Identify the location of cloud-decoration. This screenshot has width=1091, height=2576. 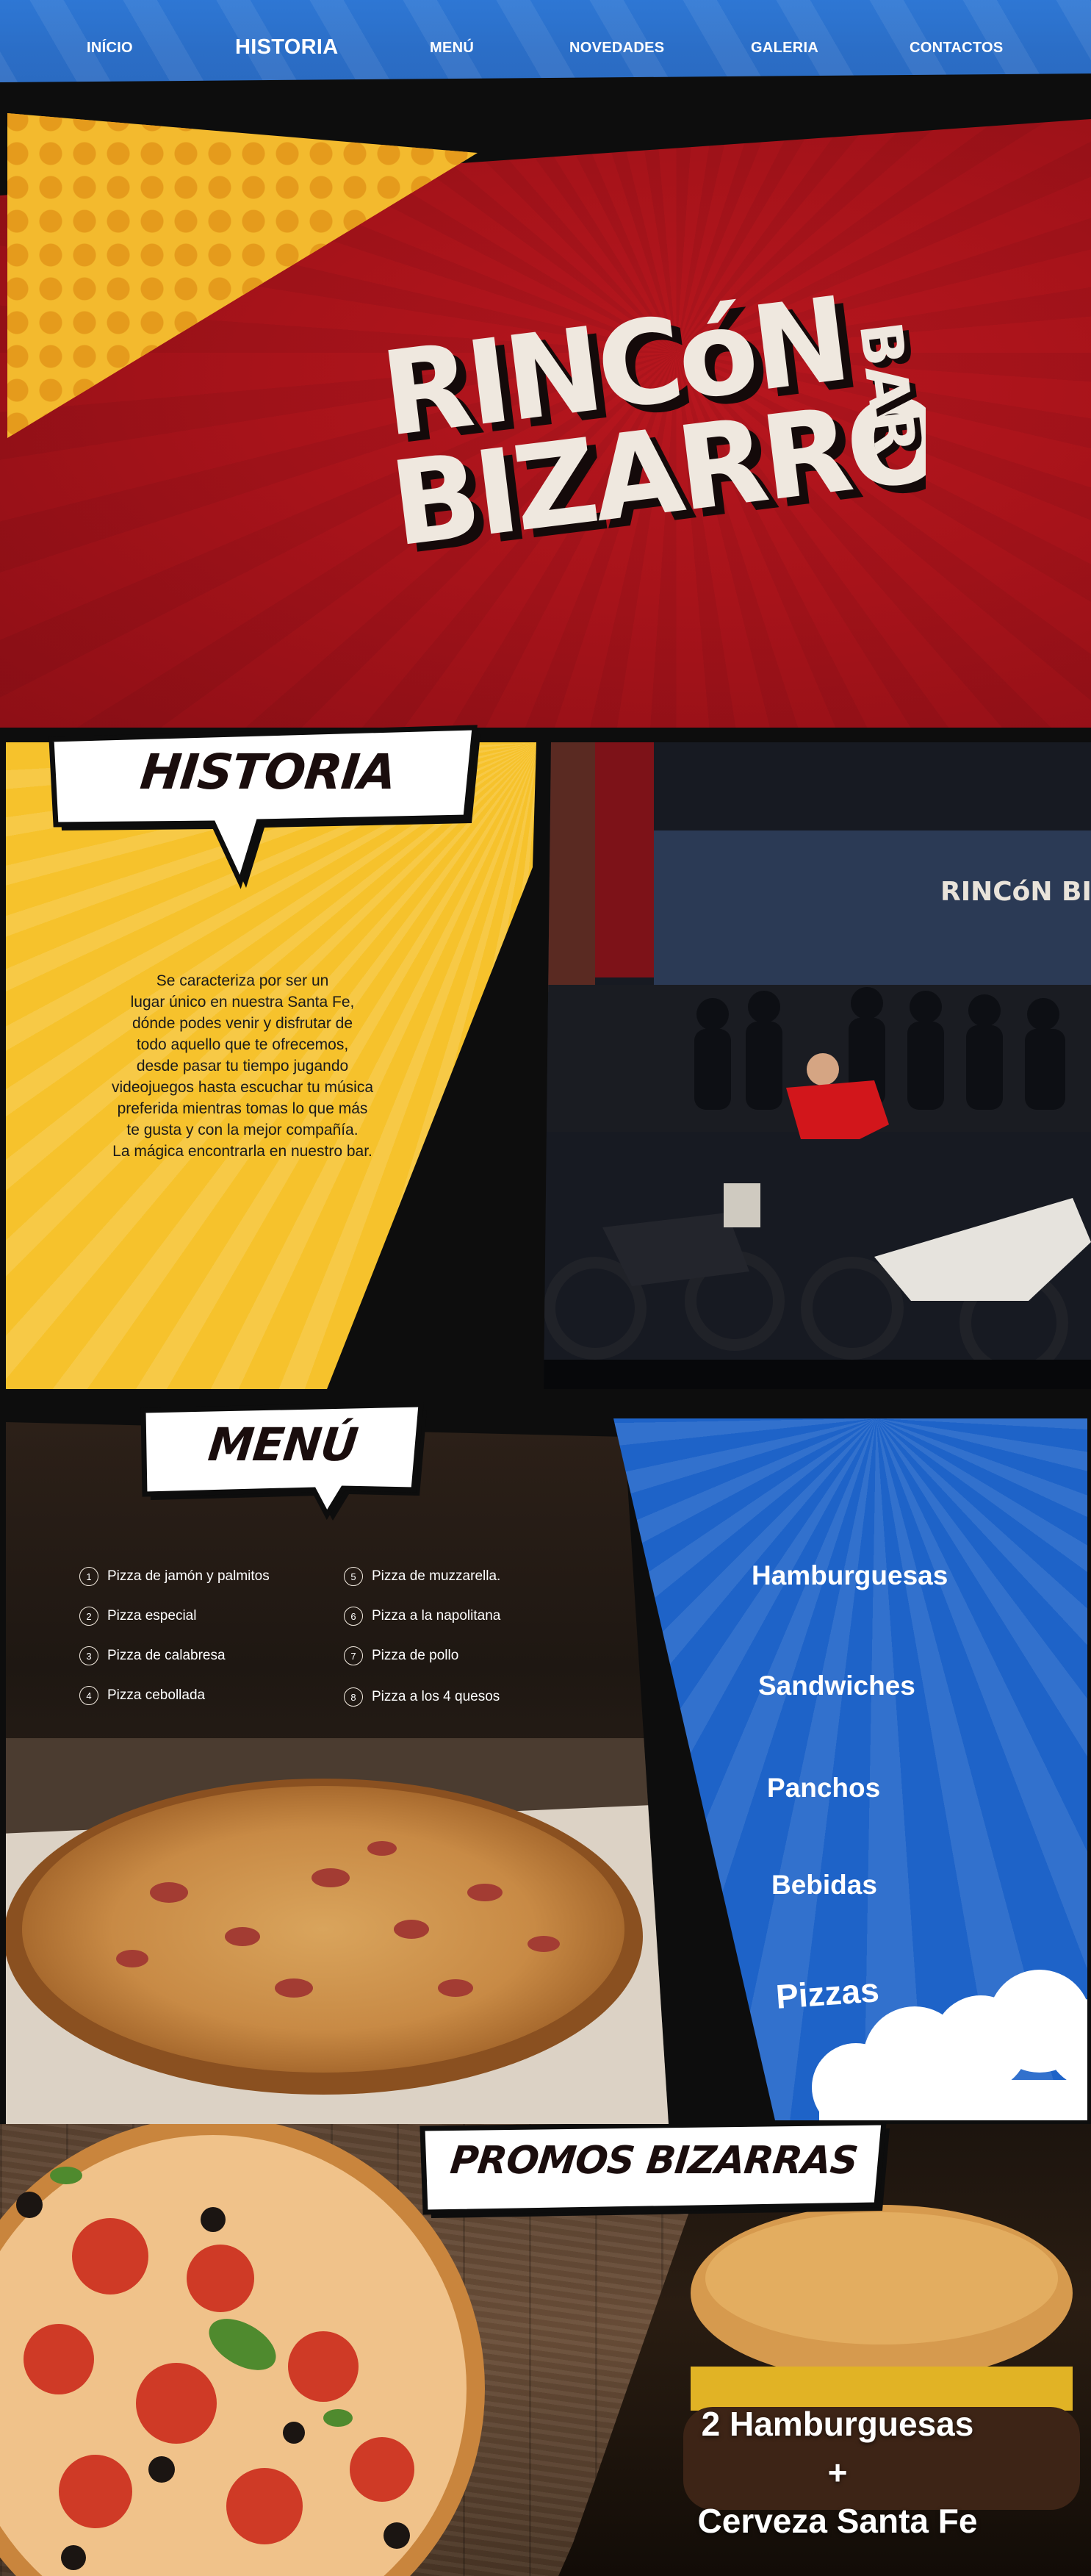
(950, 2045).